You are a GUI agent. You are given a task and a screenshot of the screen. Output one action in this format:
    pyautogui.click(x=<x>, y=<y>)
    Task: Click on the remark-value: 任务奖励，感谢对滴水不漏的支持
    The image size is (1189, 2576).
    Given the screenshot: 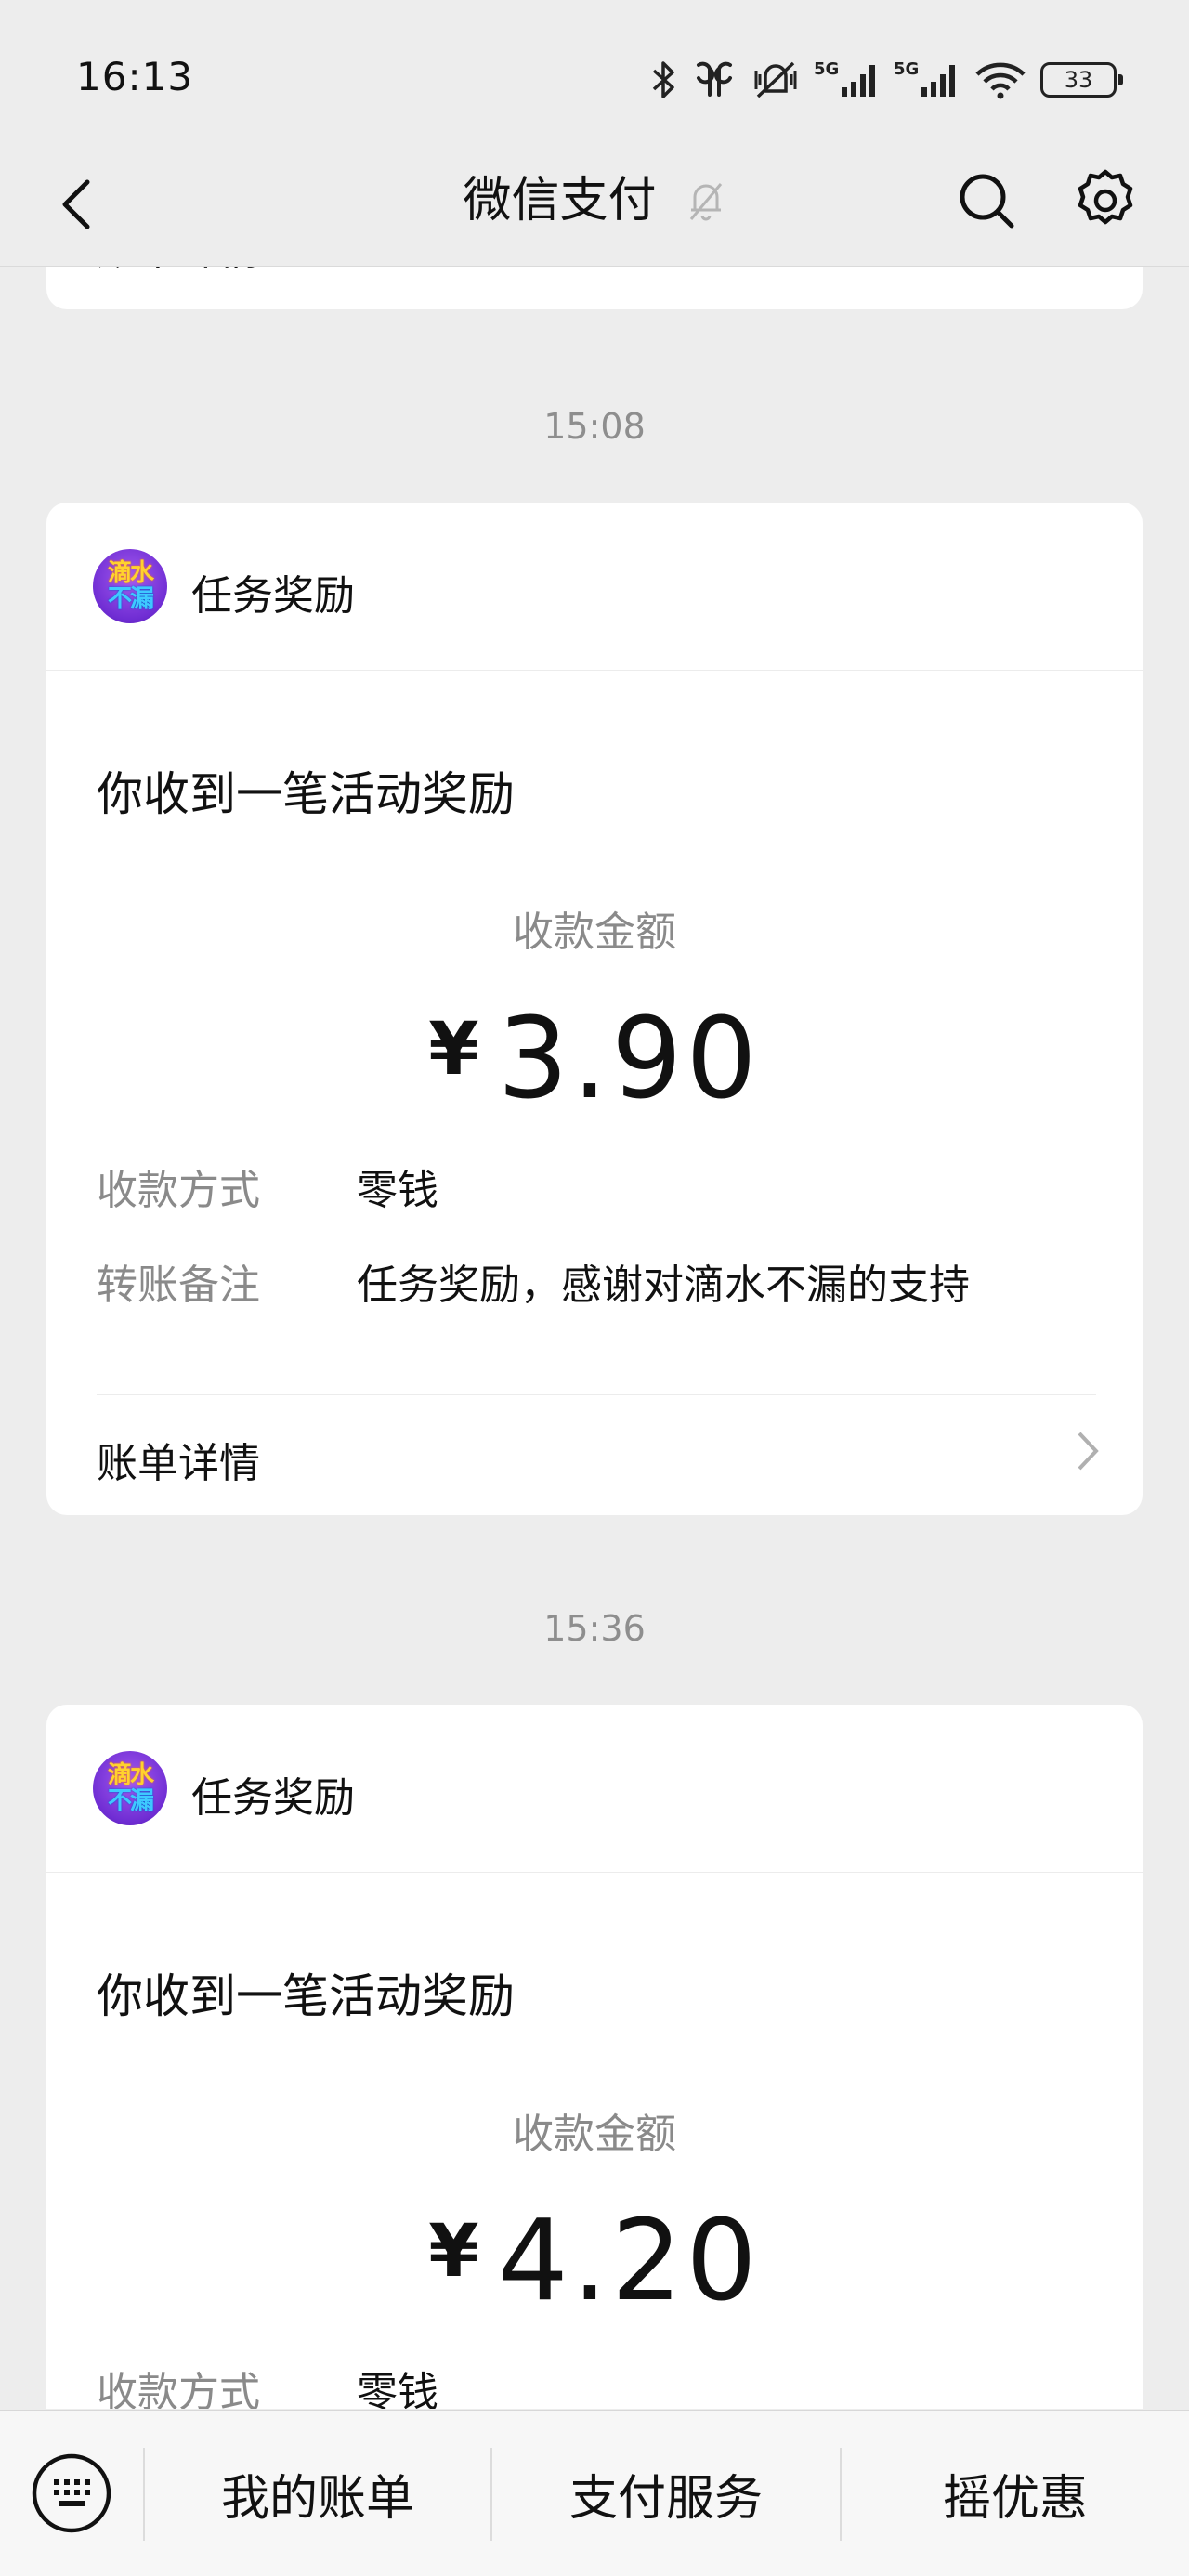 What is the action you would take?
    pyautogui.click(x=663, y=1285)
    